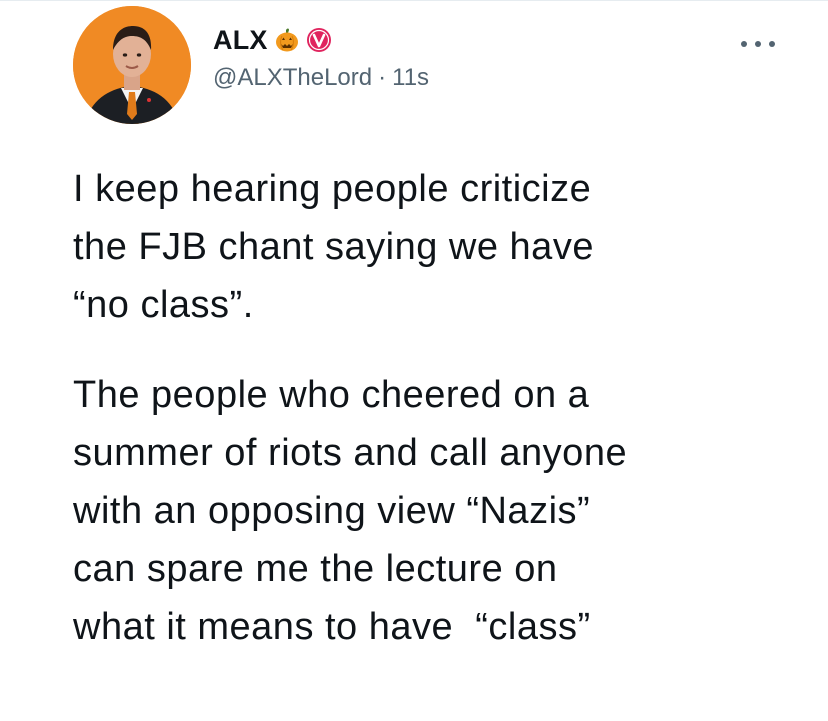  Describe the element at coordinates (240, 40) in the screenshot. I see `display-name: ALX` at that location.